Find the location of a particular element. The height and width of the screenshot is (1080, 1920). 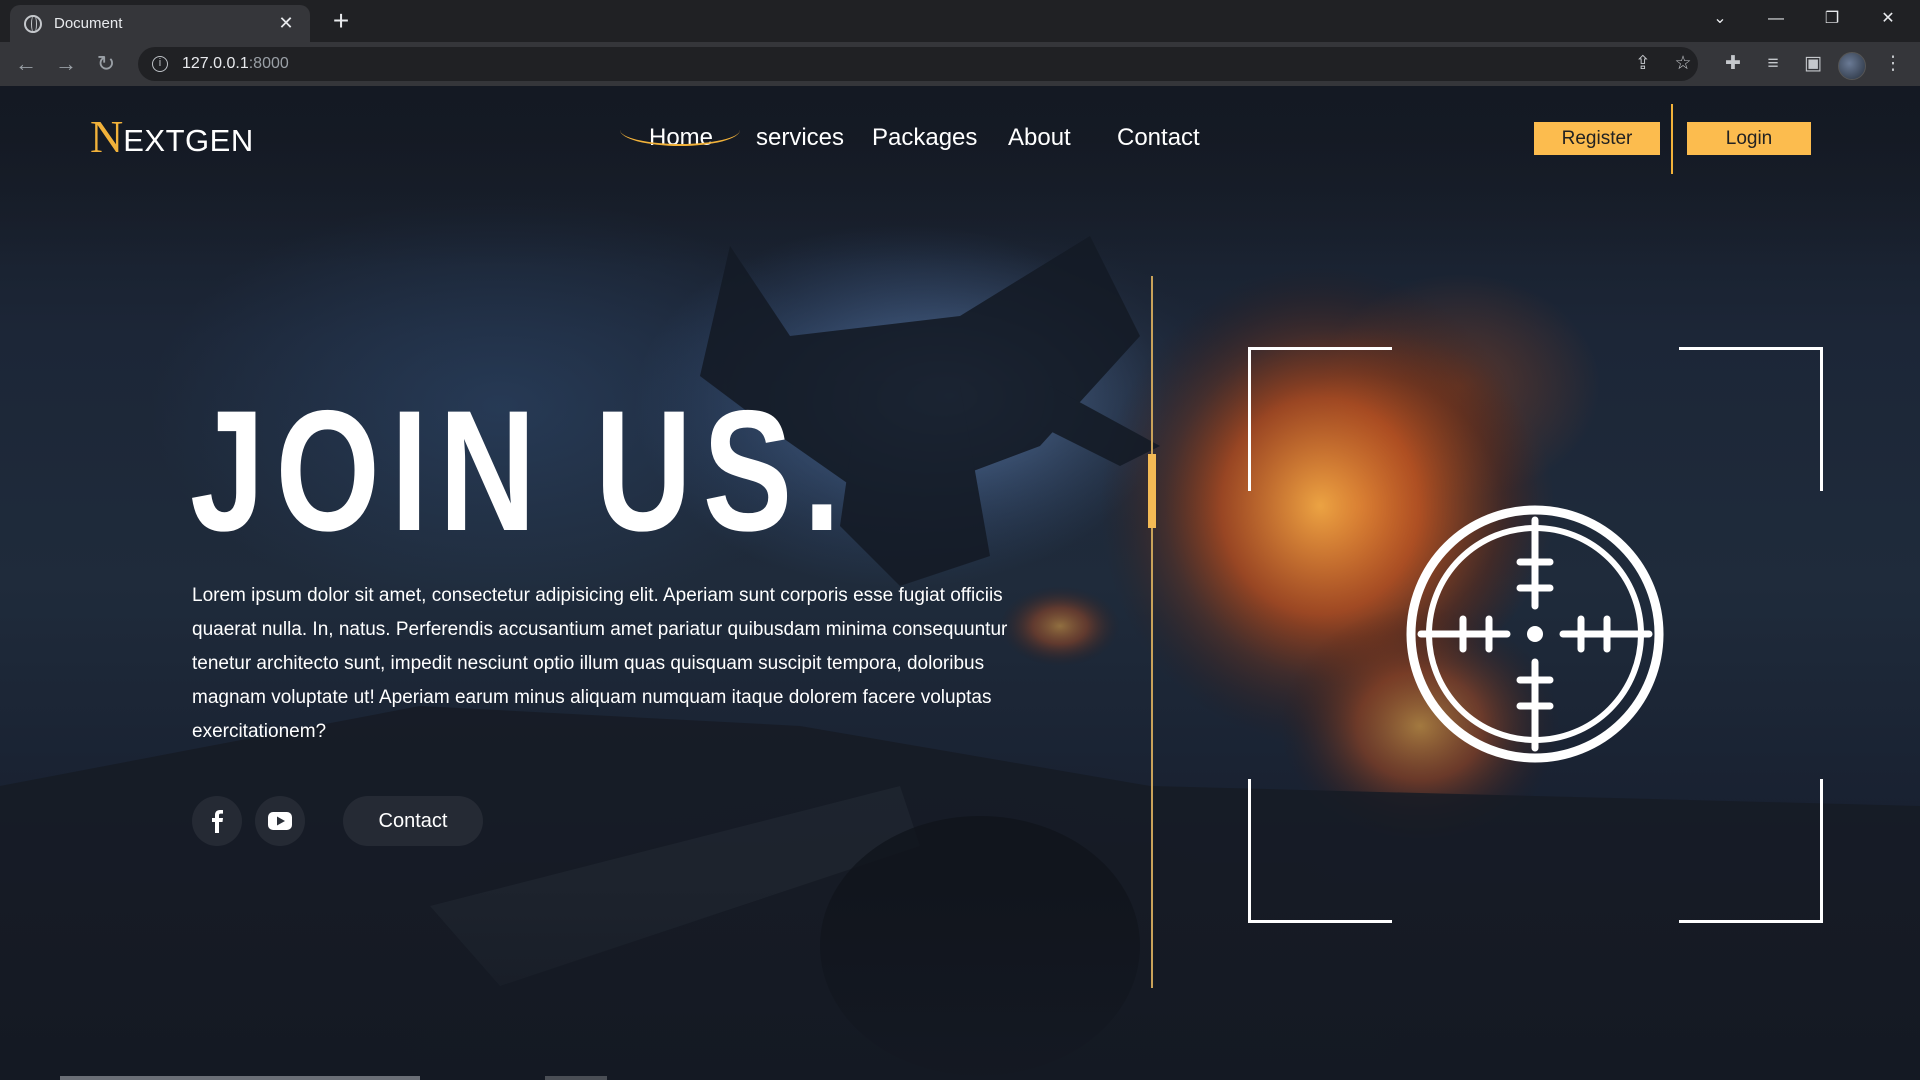

close-tab-icon: ✕ is located at coordinates (286, 23).